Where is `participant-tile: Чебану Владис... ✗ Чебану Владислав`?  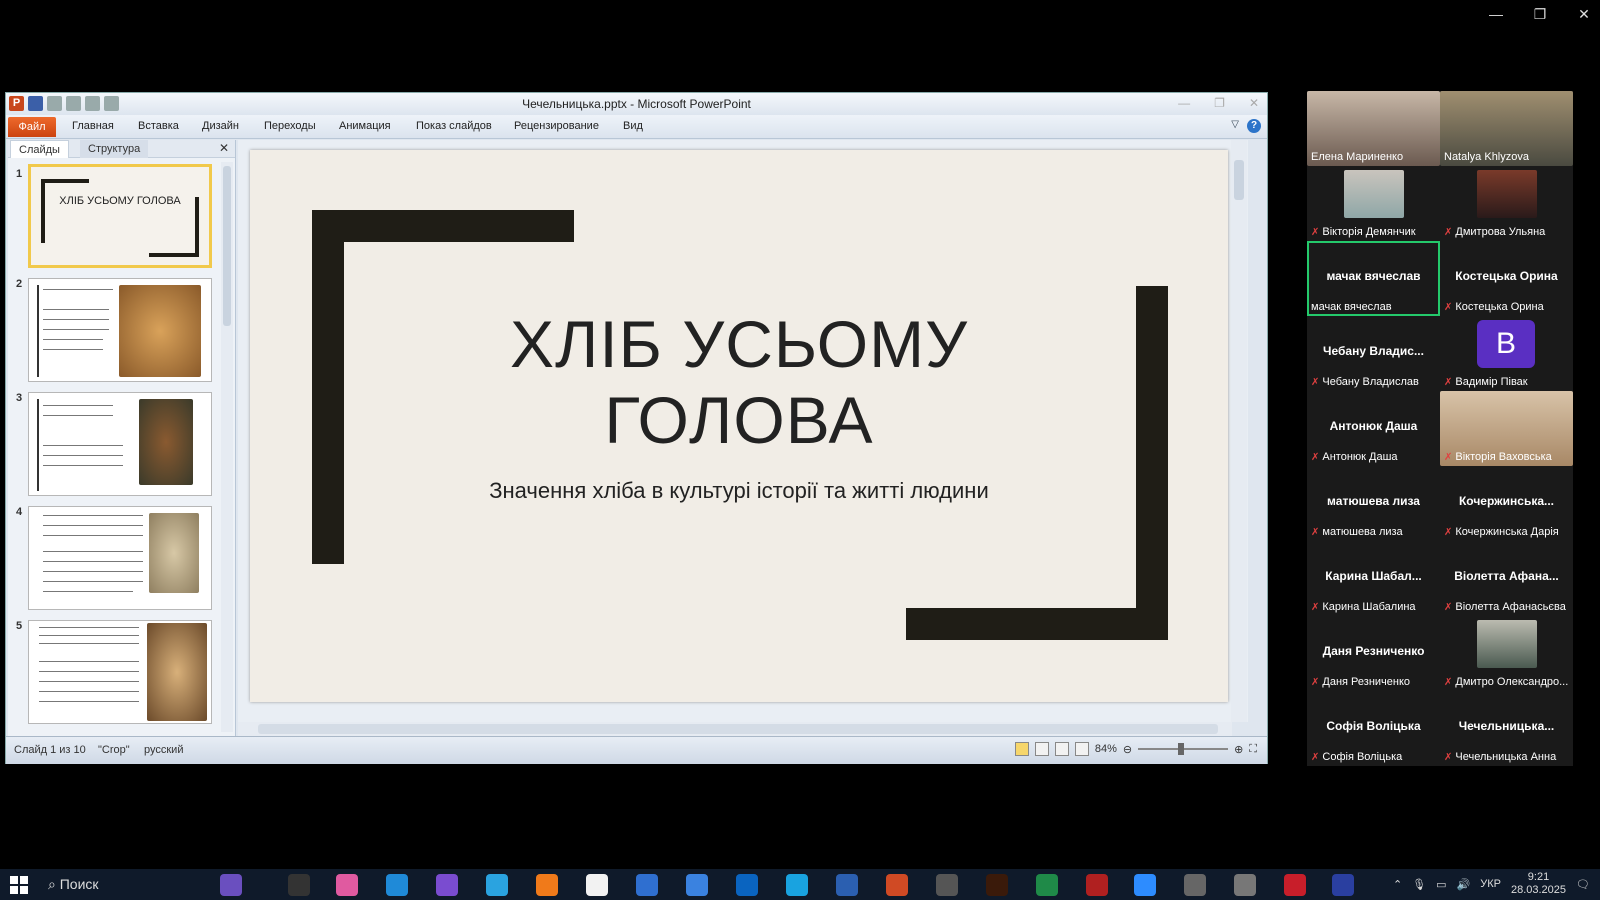 participant-tile: Чебану Владис... ✗ Чебану Владислав is located at coordinates (1373, 353).